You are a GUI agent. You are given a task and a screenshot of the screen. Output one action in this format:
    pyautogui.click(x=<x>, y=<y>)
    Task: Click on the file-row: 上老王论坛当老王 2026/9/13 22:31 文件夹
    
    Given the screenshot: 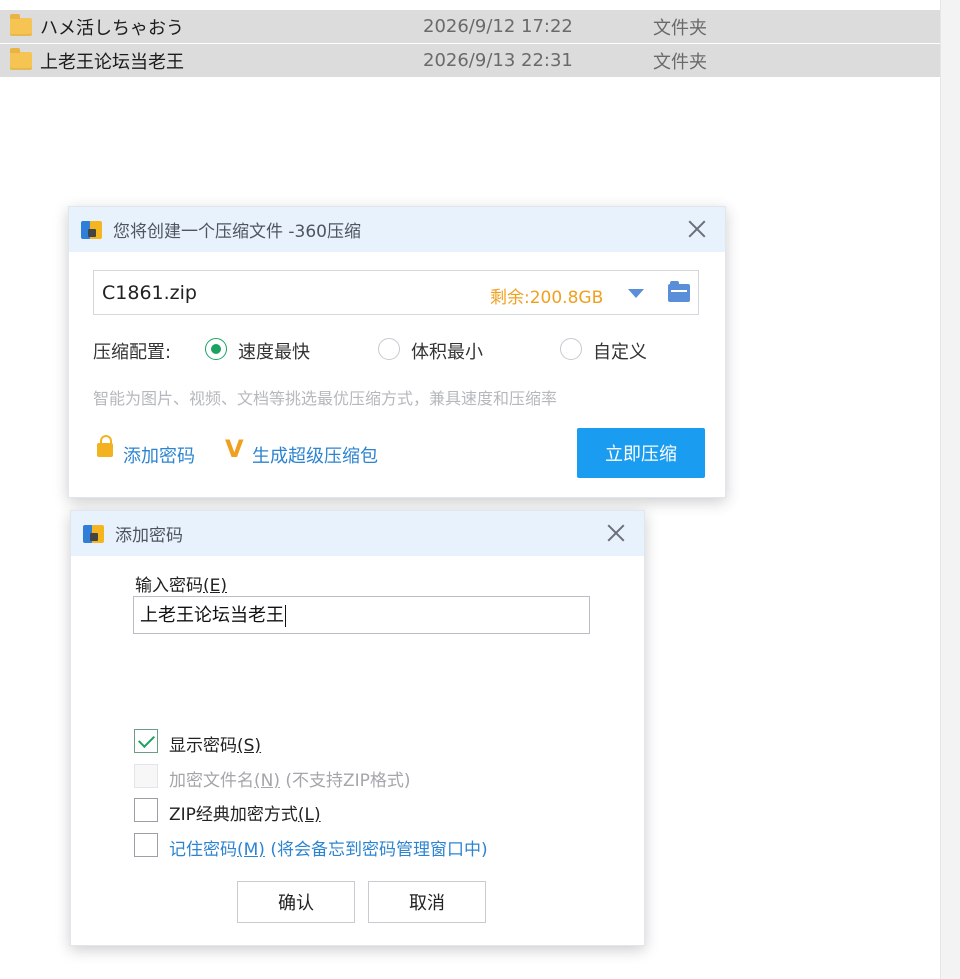 What is the action you would take?
    pyautogui.click(x=470, y=60)
    